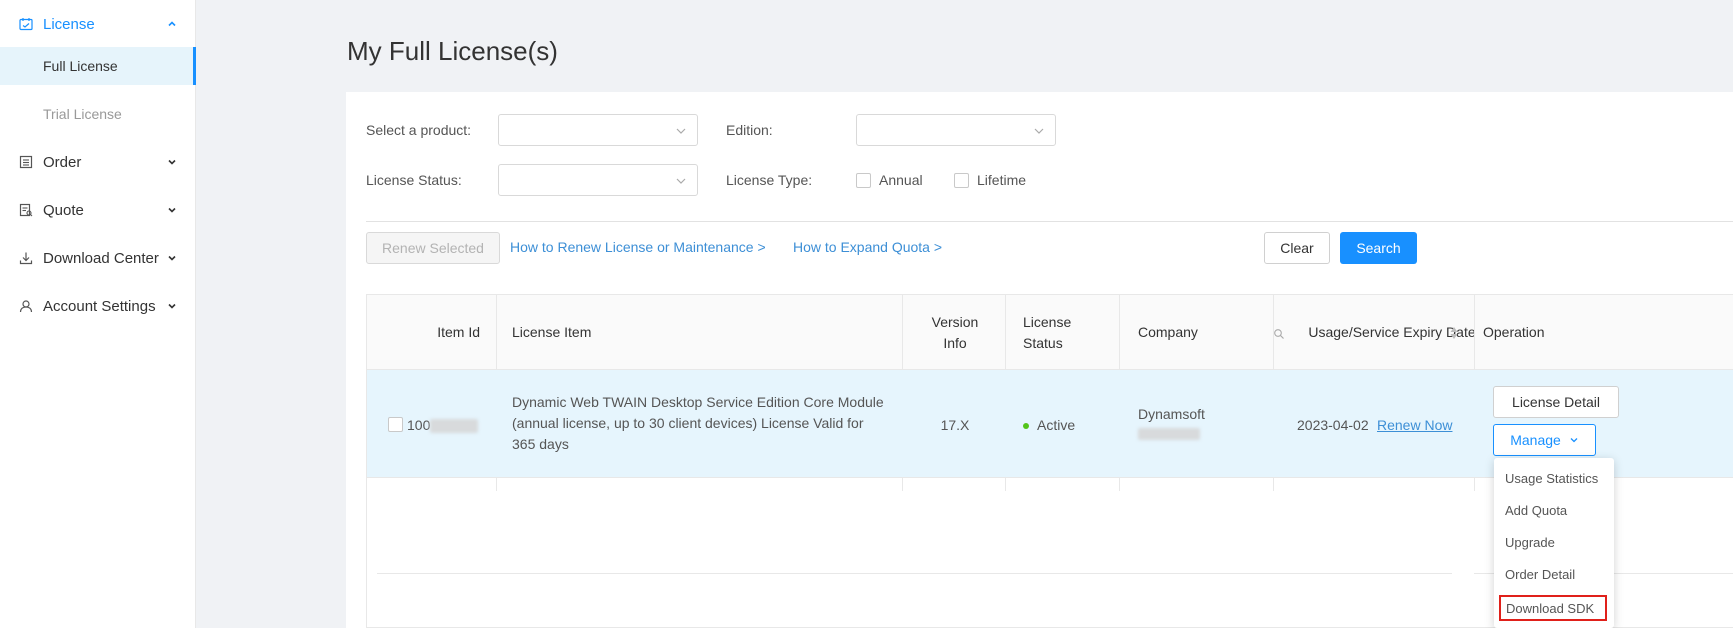 The image size is (1733, 628). Describe the element at coordinates (1049, 221) in the screenshot. I see `divider` at that location.